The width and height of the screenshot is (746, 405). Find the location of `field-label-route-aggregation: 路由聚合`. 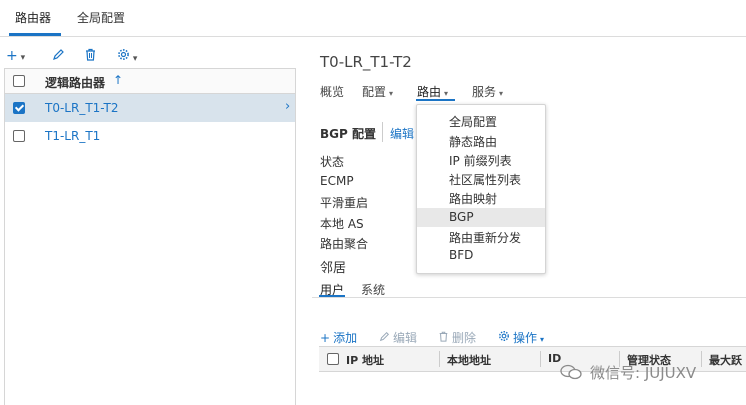

field-label-route-aggregation: 路由聚合 is located at coordinates (344, 244).